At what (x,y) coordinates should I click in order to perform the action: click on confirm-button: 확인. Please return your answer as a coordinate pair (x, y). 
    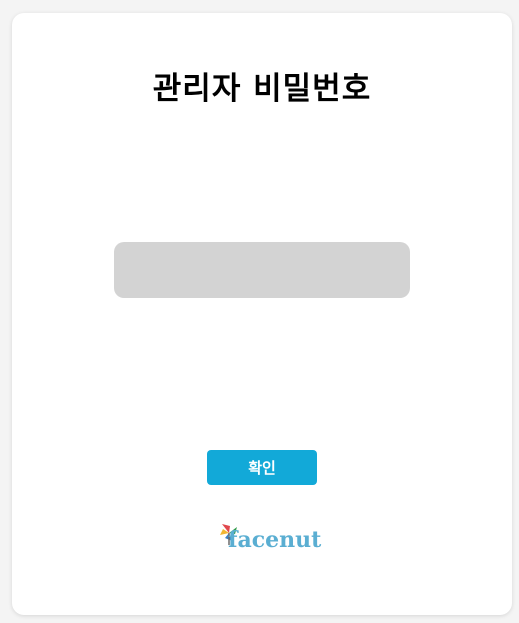
    Looking at the image, I should click on (262, 467).